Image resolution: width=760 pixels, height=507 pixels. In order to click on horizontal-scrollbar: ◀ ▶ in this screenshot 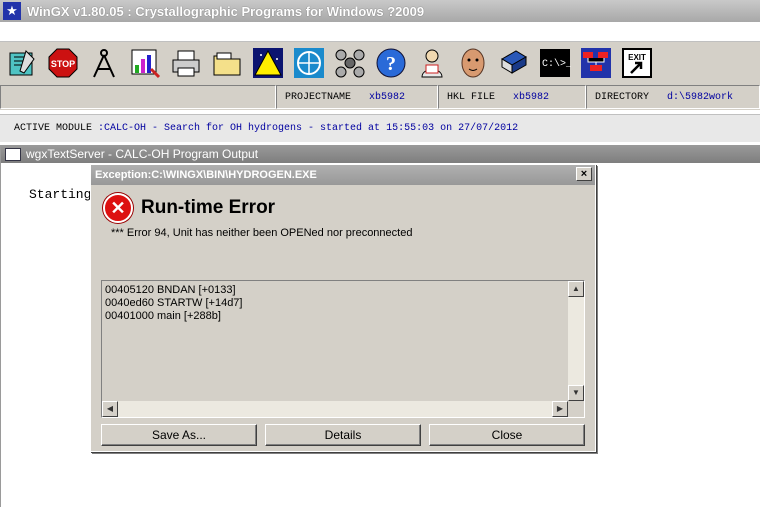, I will do `click(335, 409)`.